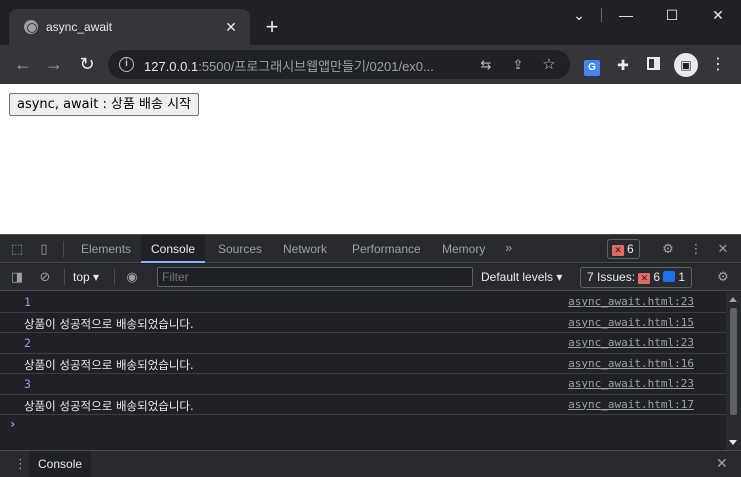 This screenshot has height=477, width=741. Describe the element at coordinates (626, 15) in the screenshot. I see `minimize-button: —` at that location.